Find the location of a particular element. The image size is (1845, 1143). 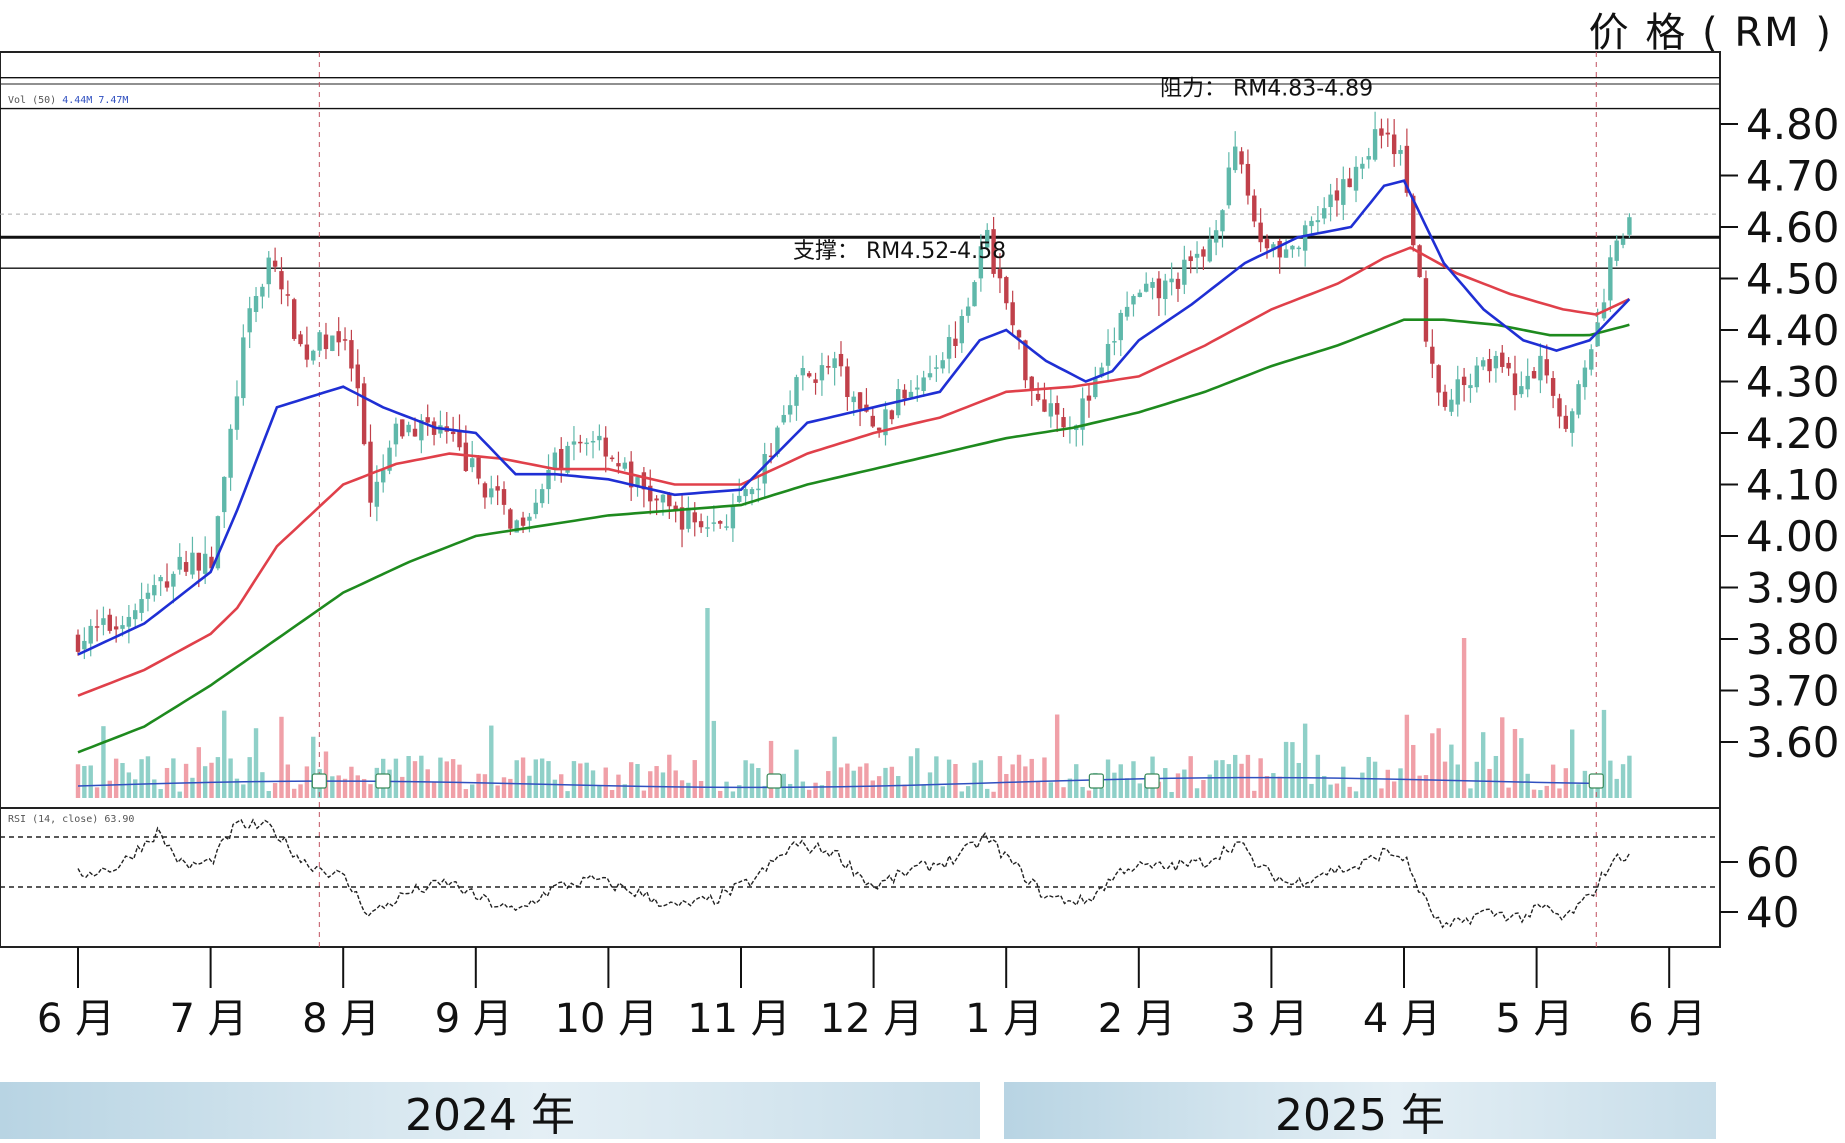

rsi-y-tick-label: 60 is located at coordinates (1772, 862).